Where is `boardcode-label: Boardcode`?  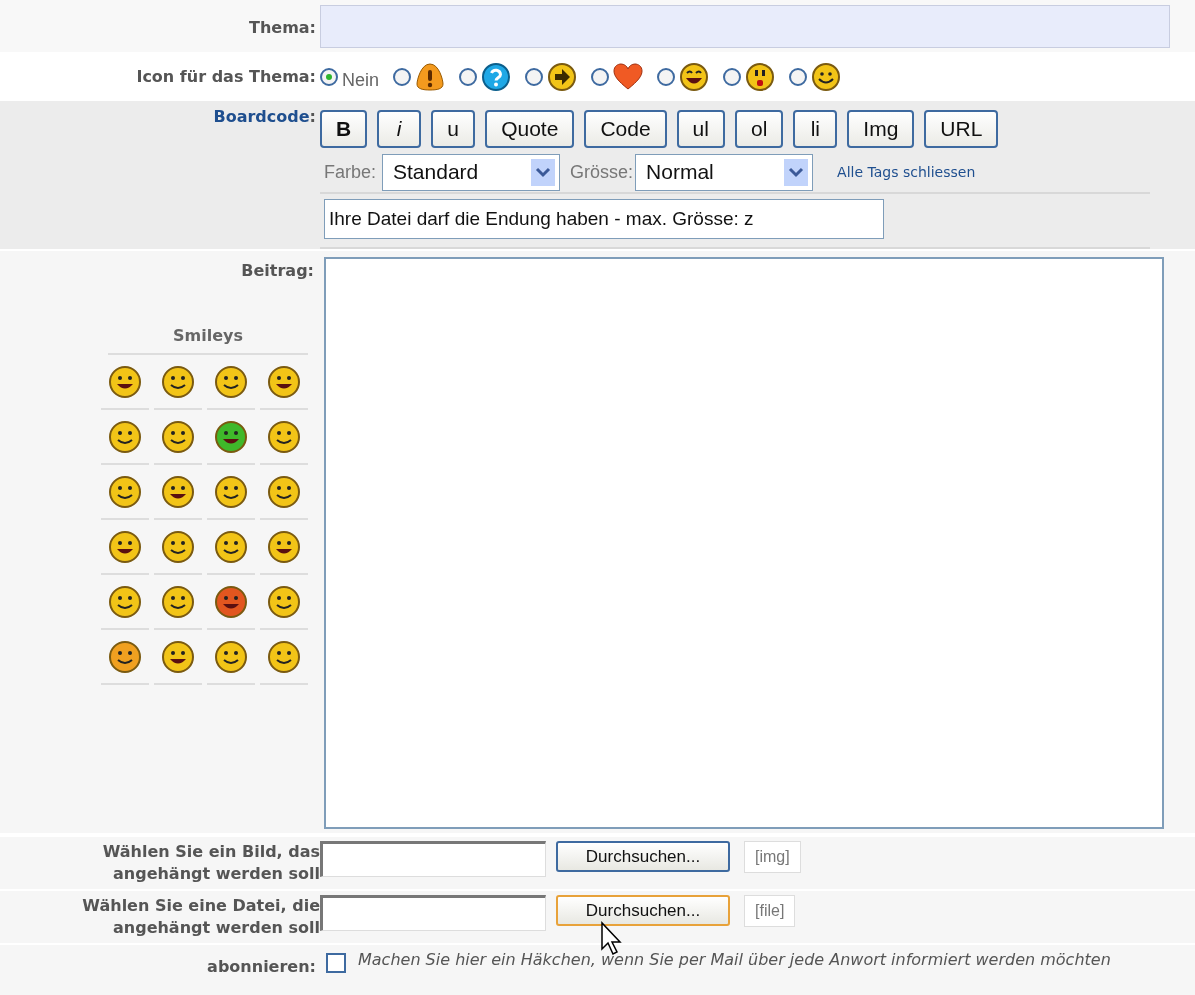
boardcode-label: Boardcode is located at coordinates (261, 116).